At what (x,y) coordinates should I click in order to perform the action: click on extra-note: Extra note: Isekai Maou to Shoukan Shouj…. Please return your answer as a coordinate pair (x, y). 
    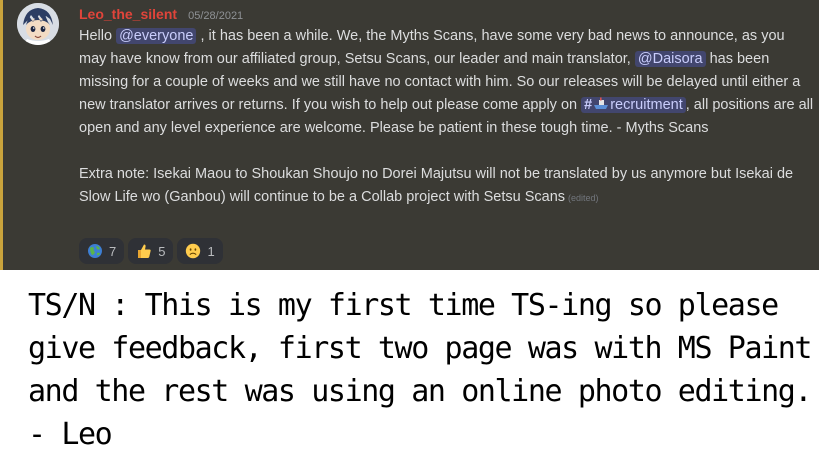
    Looking at the image, I should click on (446, 186).